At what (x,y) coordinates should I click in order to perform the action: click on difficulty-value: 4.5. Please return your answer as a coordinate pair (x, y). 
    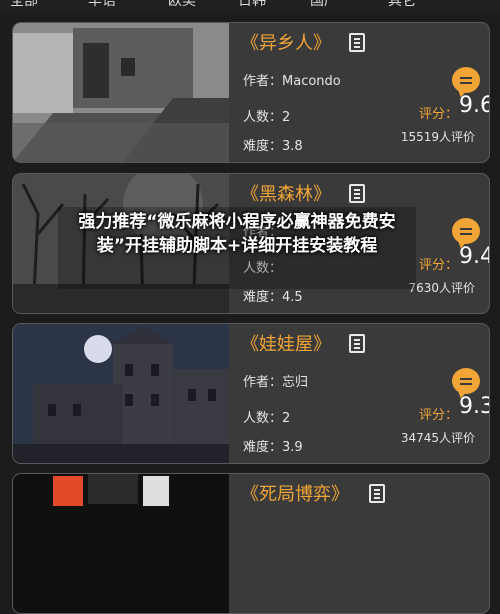
    Looking at the image, I should click on (292, 297).